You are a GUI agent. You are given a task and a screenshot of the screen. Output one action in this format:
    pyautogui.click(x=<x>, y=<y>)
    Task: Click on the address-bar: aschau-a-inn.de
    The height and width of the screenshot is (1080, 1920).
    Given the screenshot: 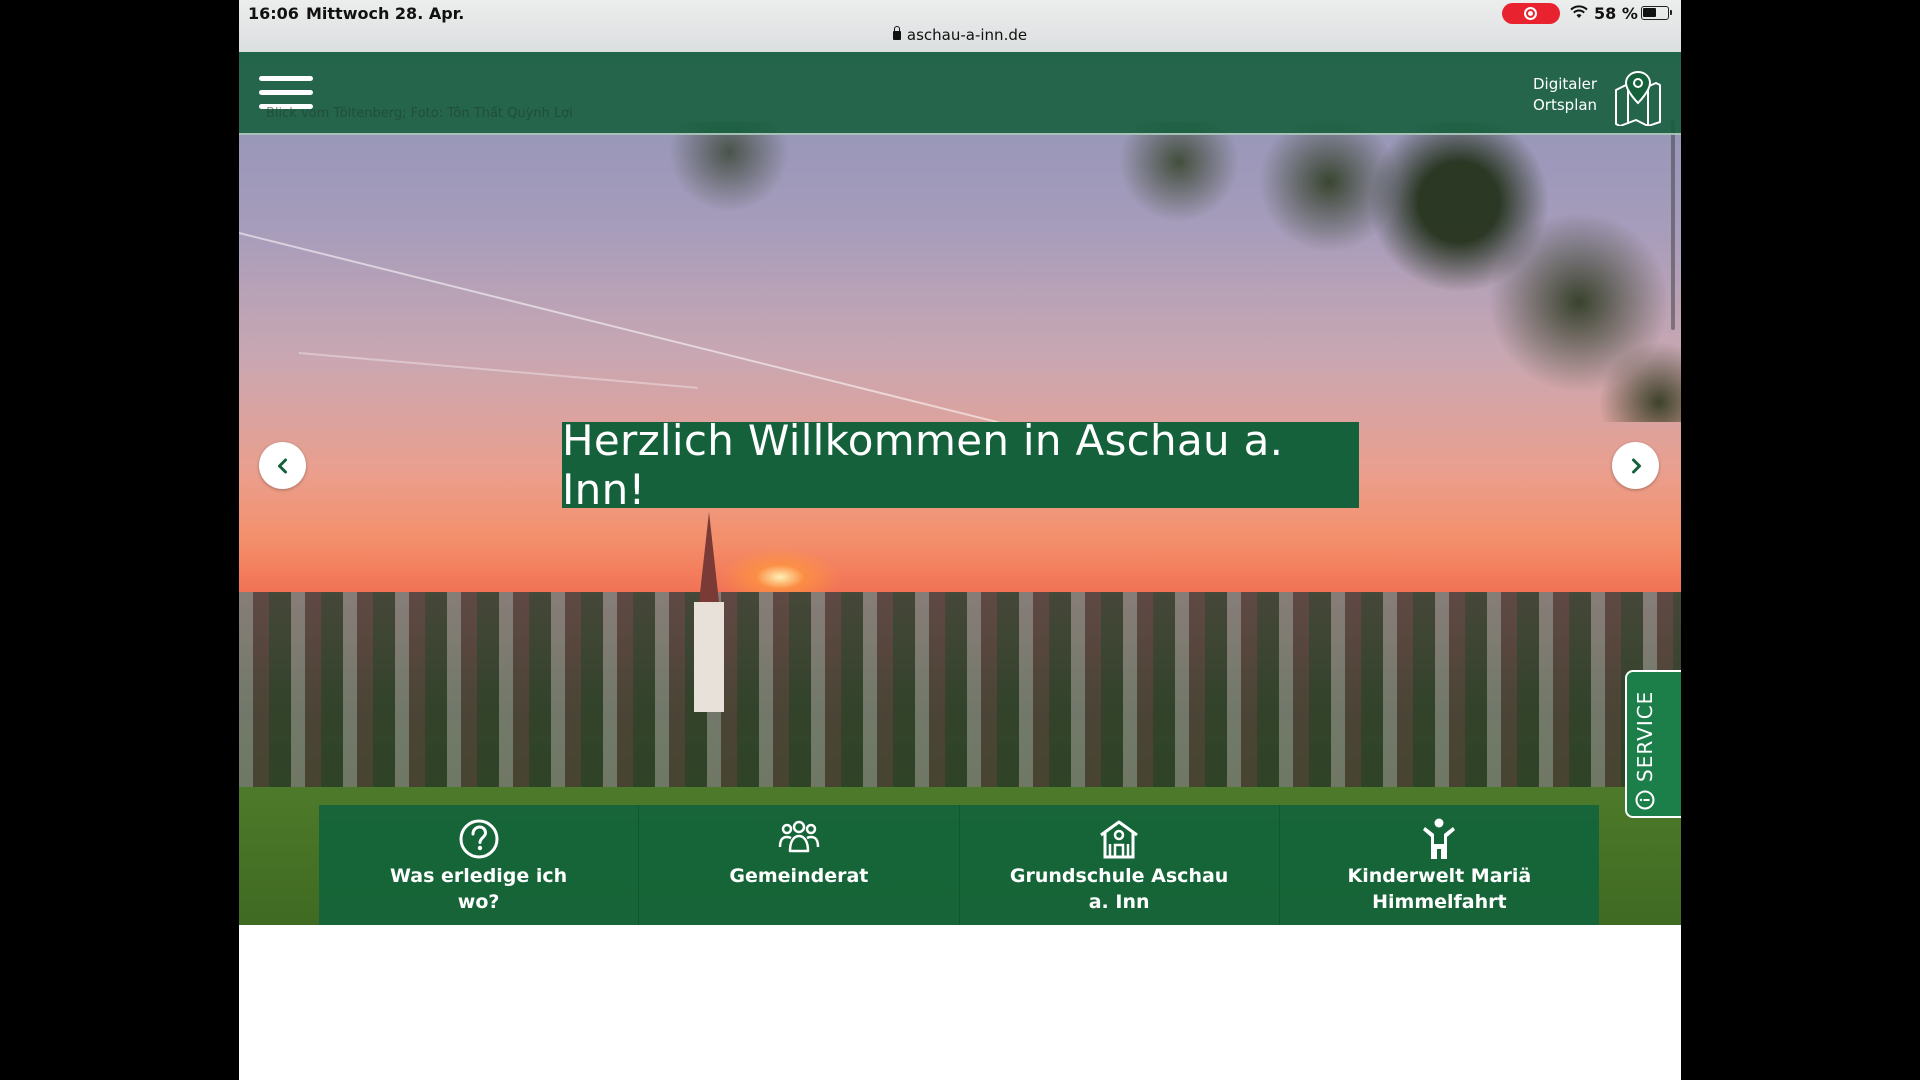 What is the action you would take?
    pyautogui.click(x=960, y=35)
    